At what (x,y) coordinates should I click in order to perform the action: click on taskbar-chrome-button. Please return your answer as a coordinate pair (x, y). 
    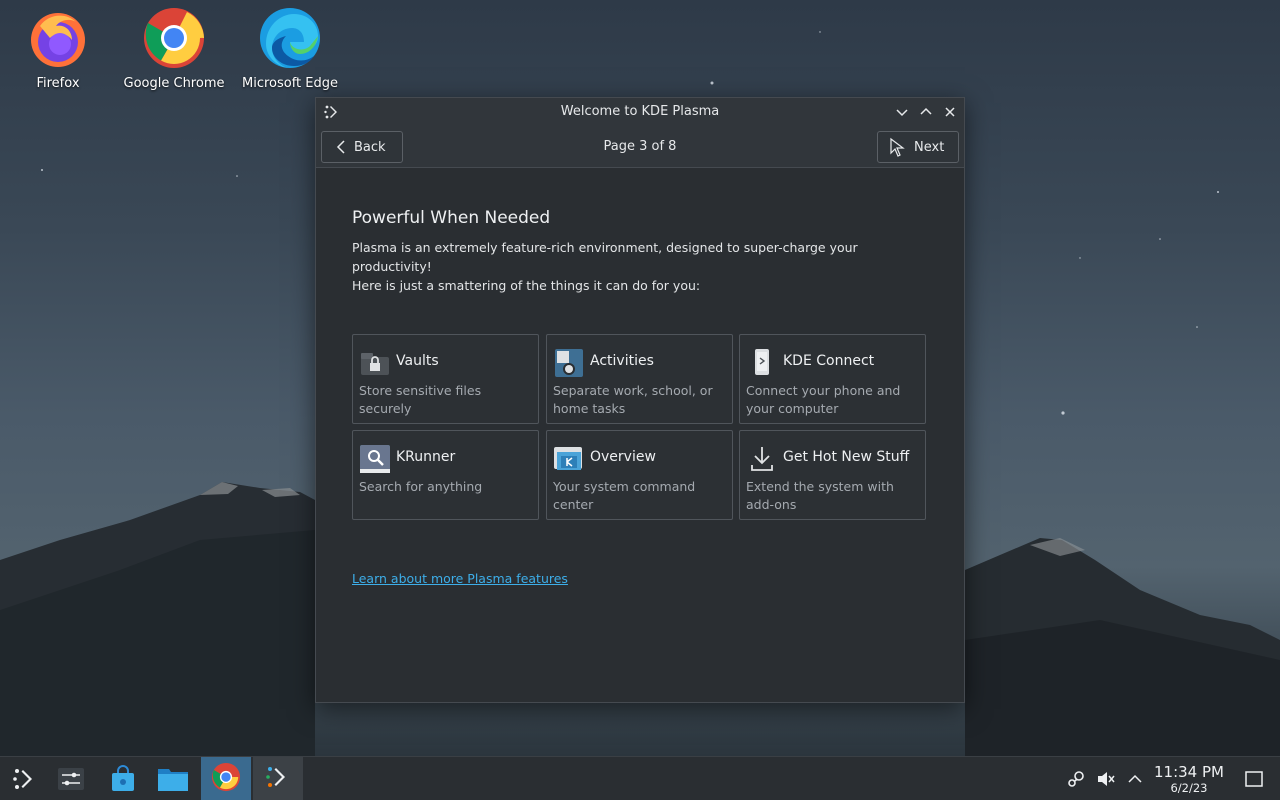
    Looking at the image, I should click on (226, 778).